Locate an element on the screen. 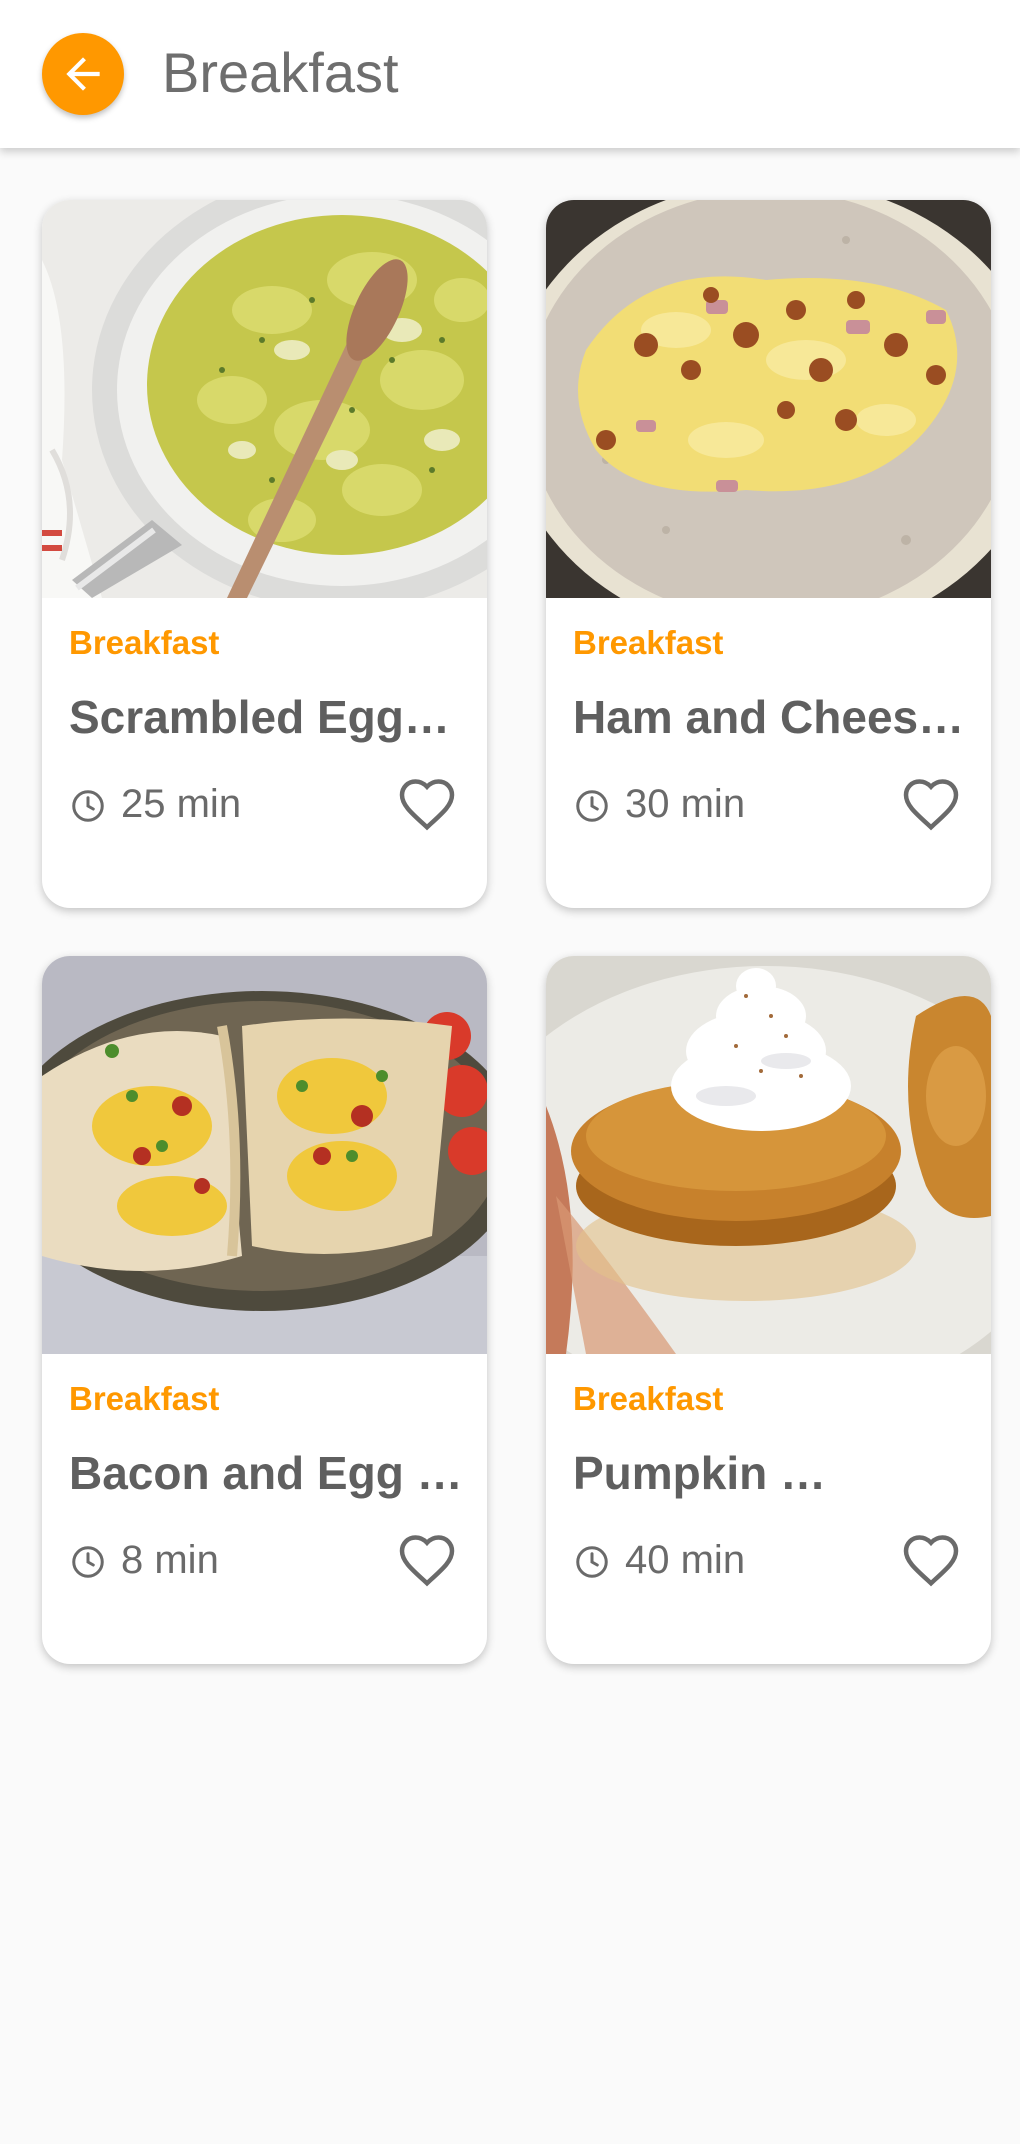  recipe-card: Breakfast Ham and Chees… 30 min is located at coordinates (768, 554).